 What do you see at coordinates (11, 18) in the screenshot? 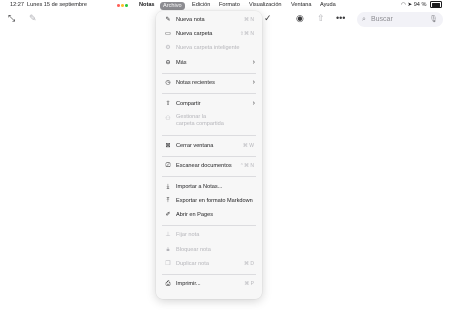
I see `collapse-icon: ⤡` at bounding box center [11, 18].